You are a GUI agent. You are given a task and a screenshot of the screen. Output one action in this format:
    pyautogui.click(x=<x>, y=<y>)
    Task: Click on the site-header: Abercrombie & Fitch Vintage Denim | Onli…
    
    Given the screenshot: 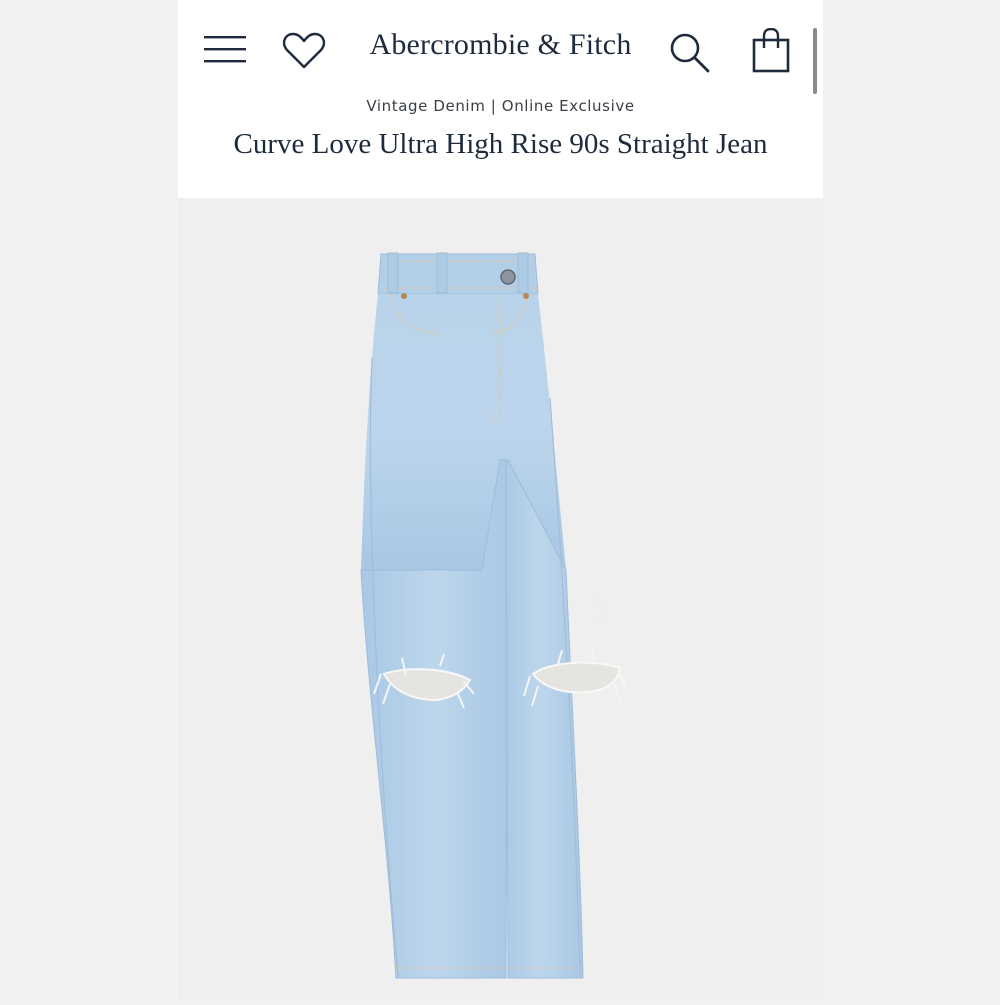 What is the action you would take?
    pyautogui.click(x=500, y=99)
    